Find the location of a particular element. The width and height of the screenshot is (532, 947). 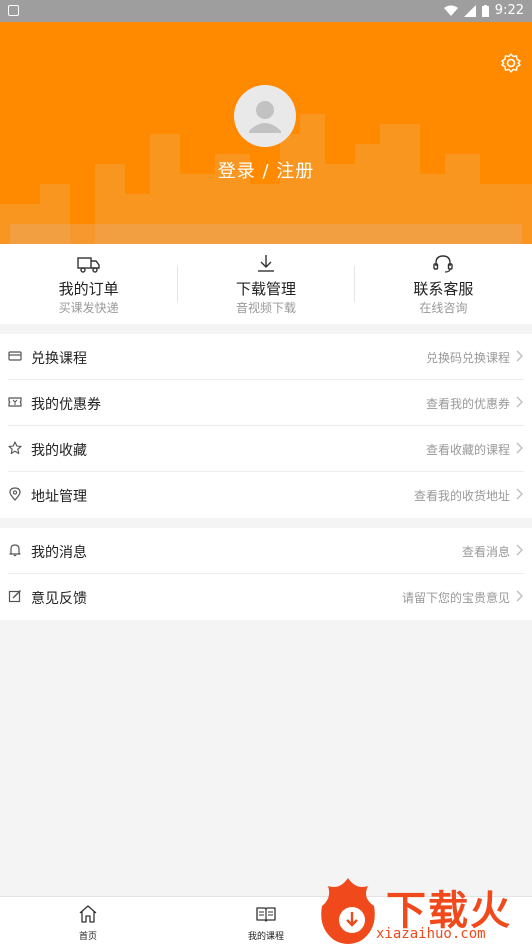

menu-row-redeem-course: 兑换课程 兑换码兑换课程 is located at coordinates (266, 357).